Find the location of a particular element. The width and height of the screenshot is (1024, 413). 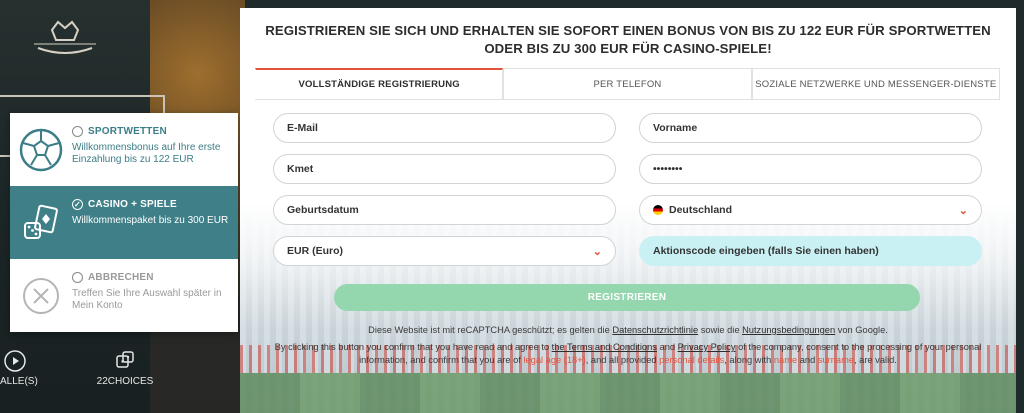

nav-item-22choices: 22CHOICES is located at coordinates (125, 368).